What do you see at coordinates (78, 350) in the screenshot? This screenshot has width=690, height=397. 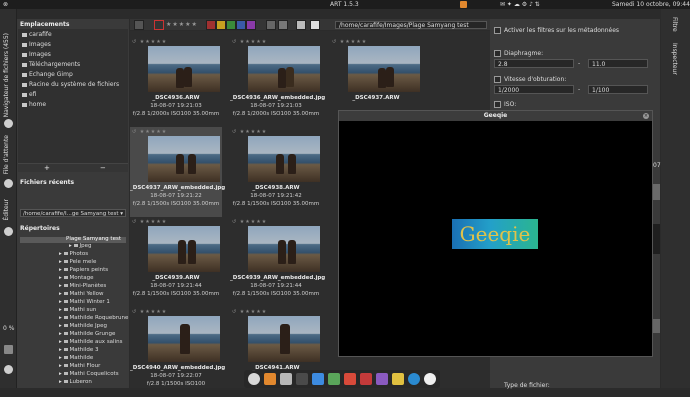 I see `dir-item: ▸ Mathilde 3` at bounding box center [78, 350].